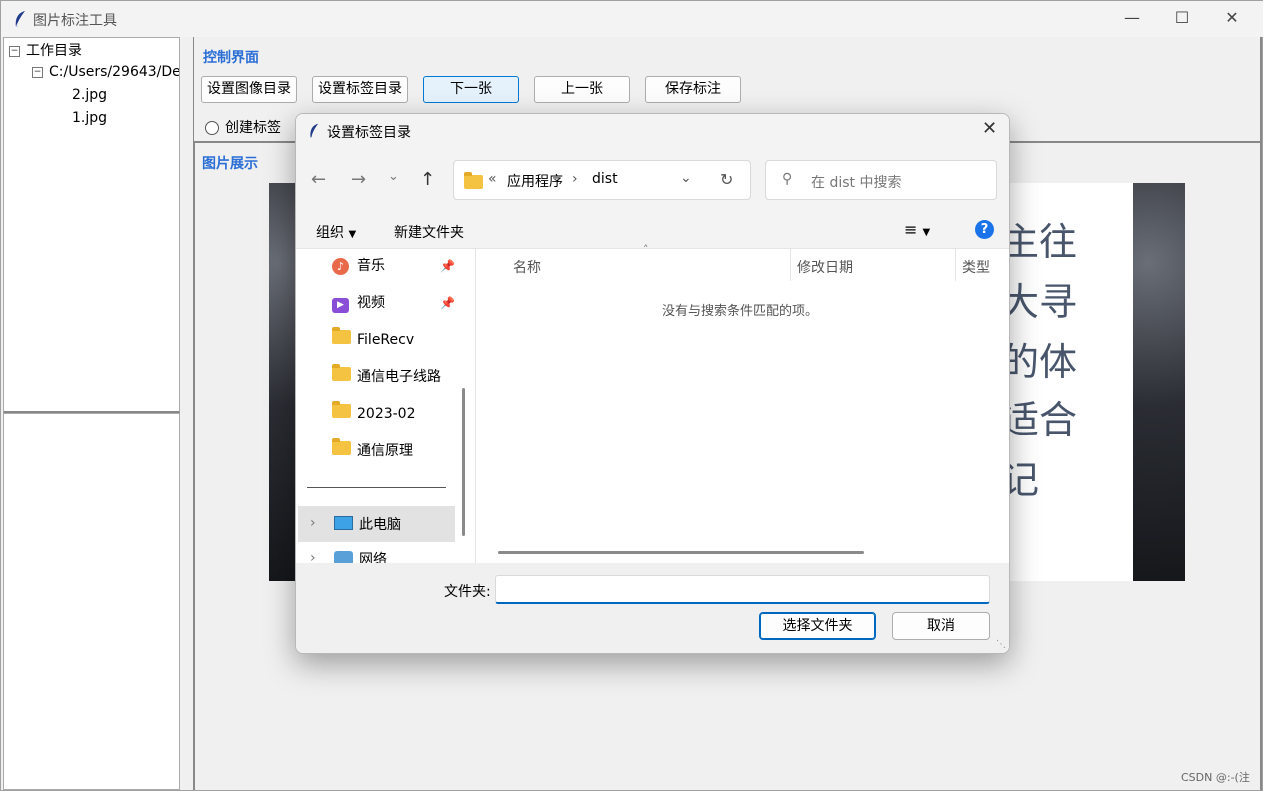 This screenshot has height=791, width=1263. I want to click on dialog-toolbar: 组织 ▼ 新建文件夹 ≡ ▼ ?, so click(652, 231).